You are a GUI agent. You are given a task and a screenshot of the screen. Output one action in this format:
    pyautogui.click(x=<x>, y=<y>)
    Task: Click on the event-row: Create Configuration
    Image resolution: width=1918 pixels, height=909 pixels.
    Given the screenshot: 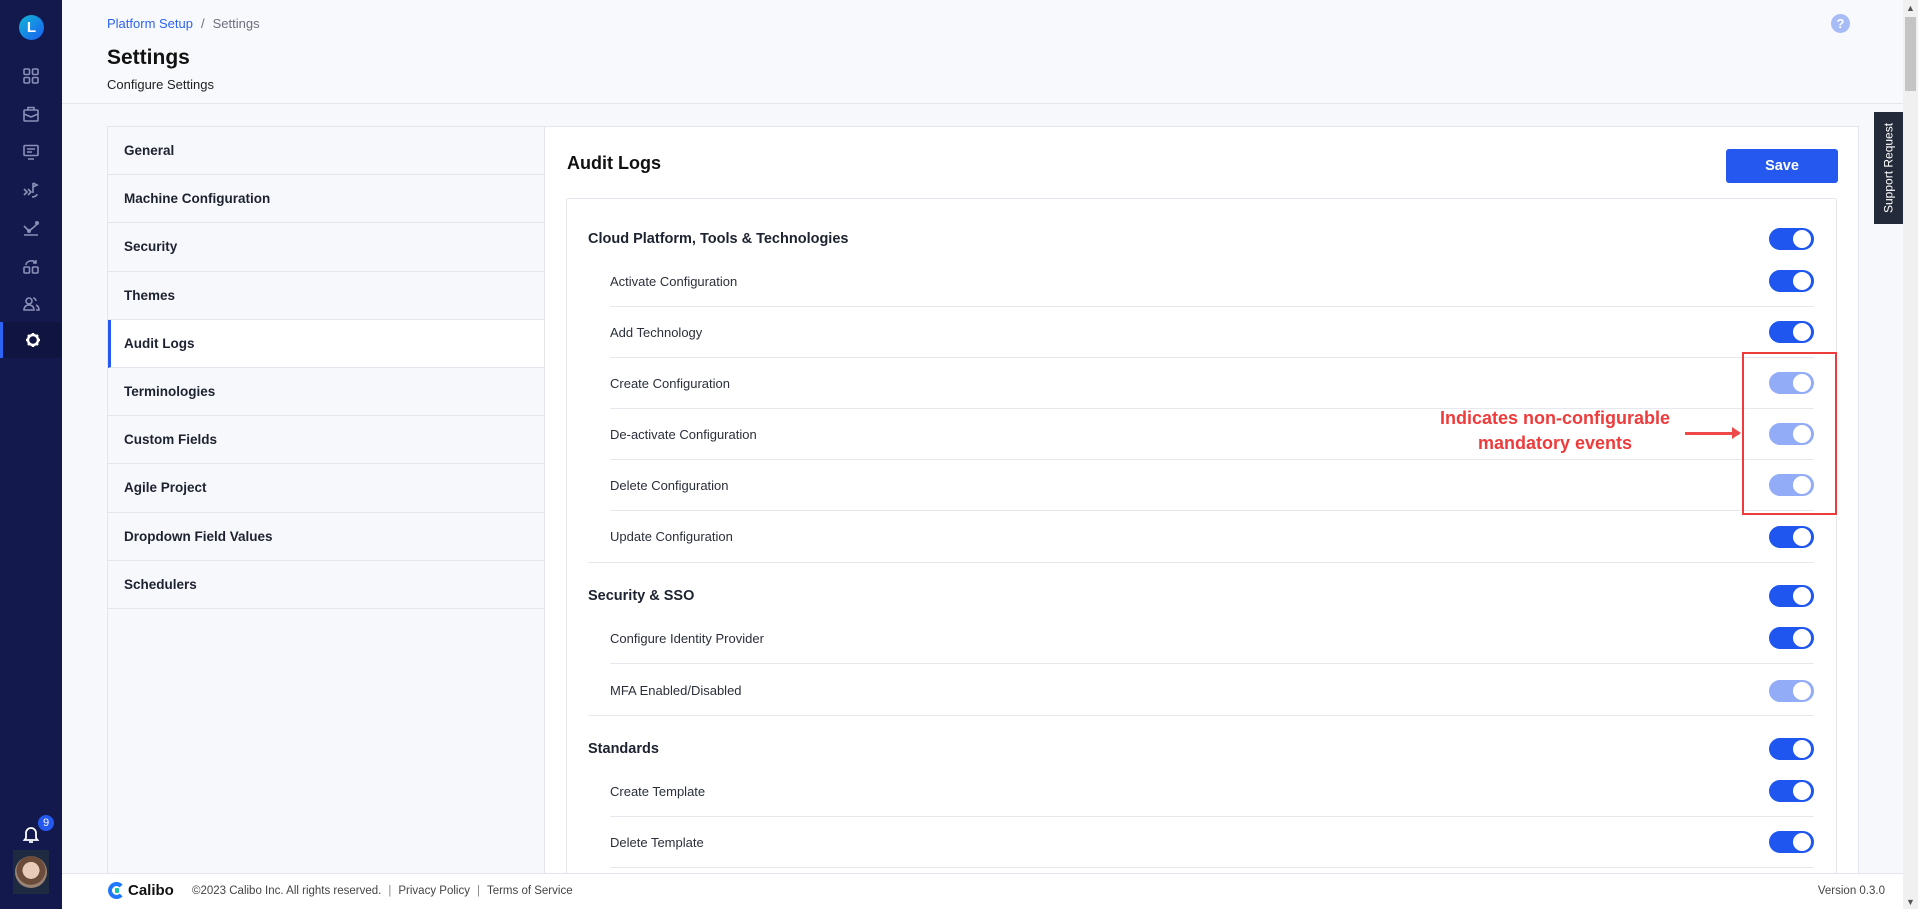 What is the action you would take?
    pyautogui.click(x=1212, y=383)
    